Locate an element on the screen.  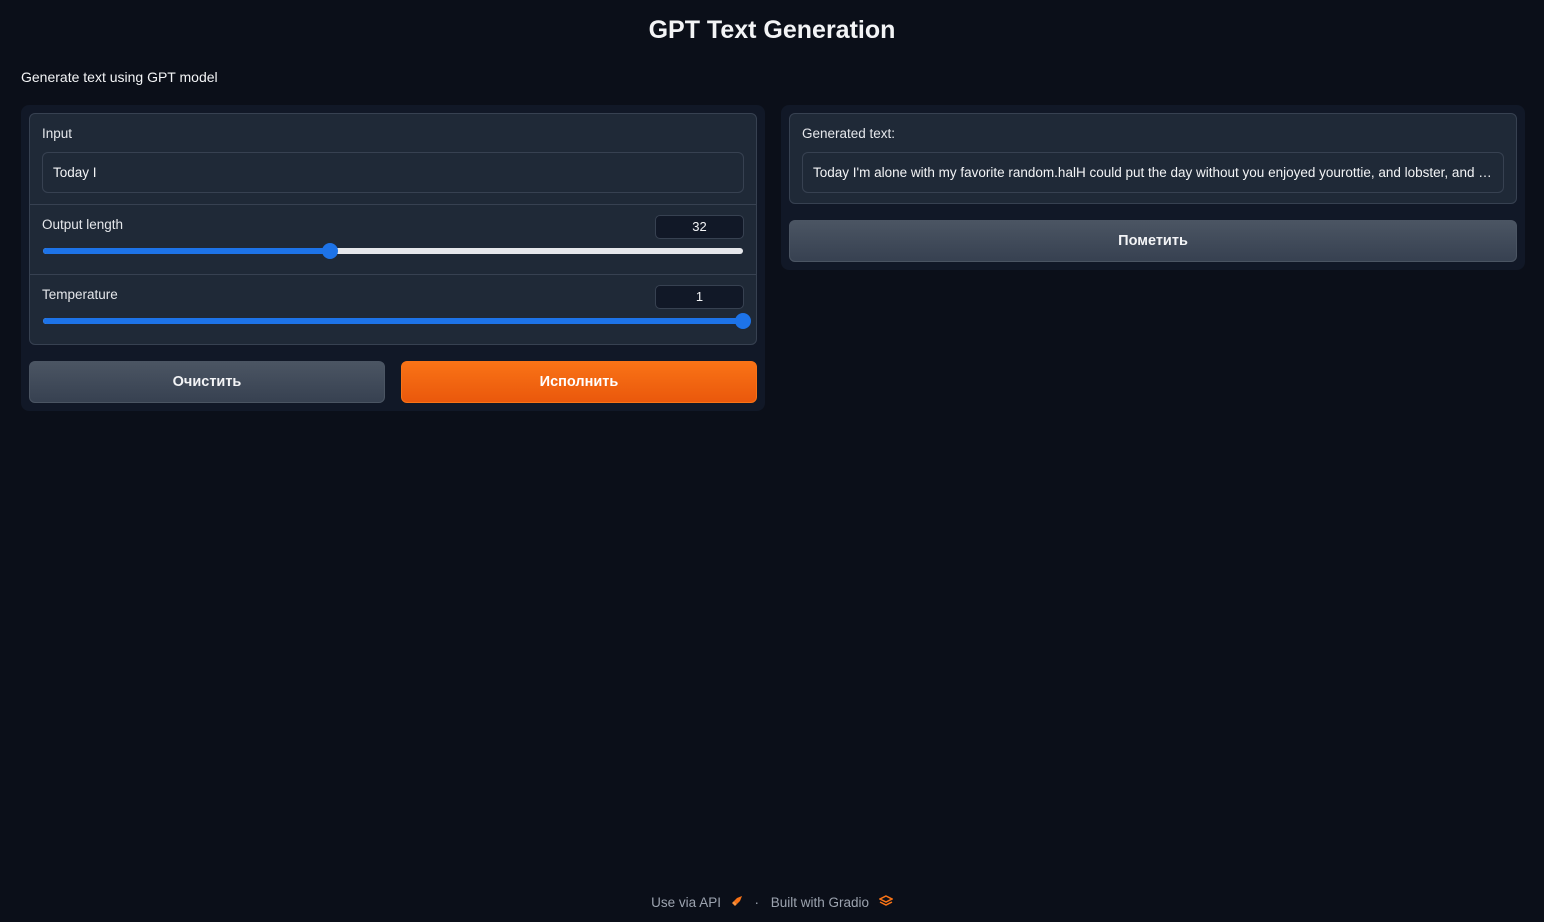
output-length-slider is located at coordinates (393, 251).